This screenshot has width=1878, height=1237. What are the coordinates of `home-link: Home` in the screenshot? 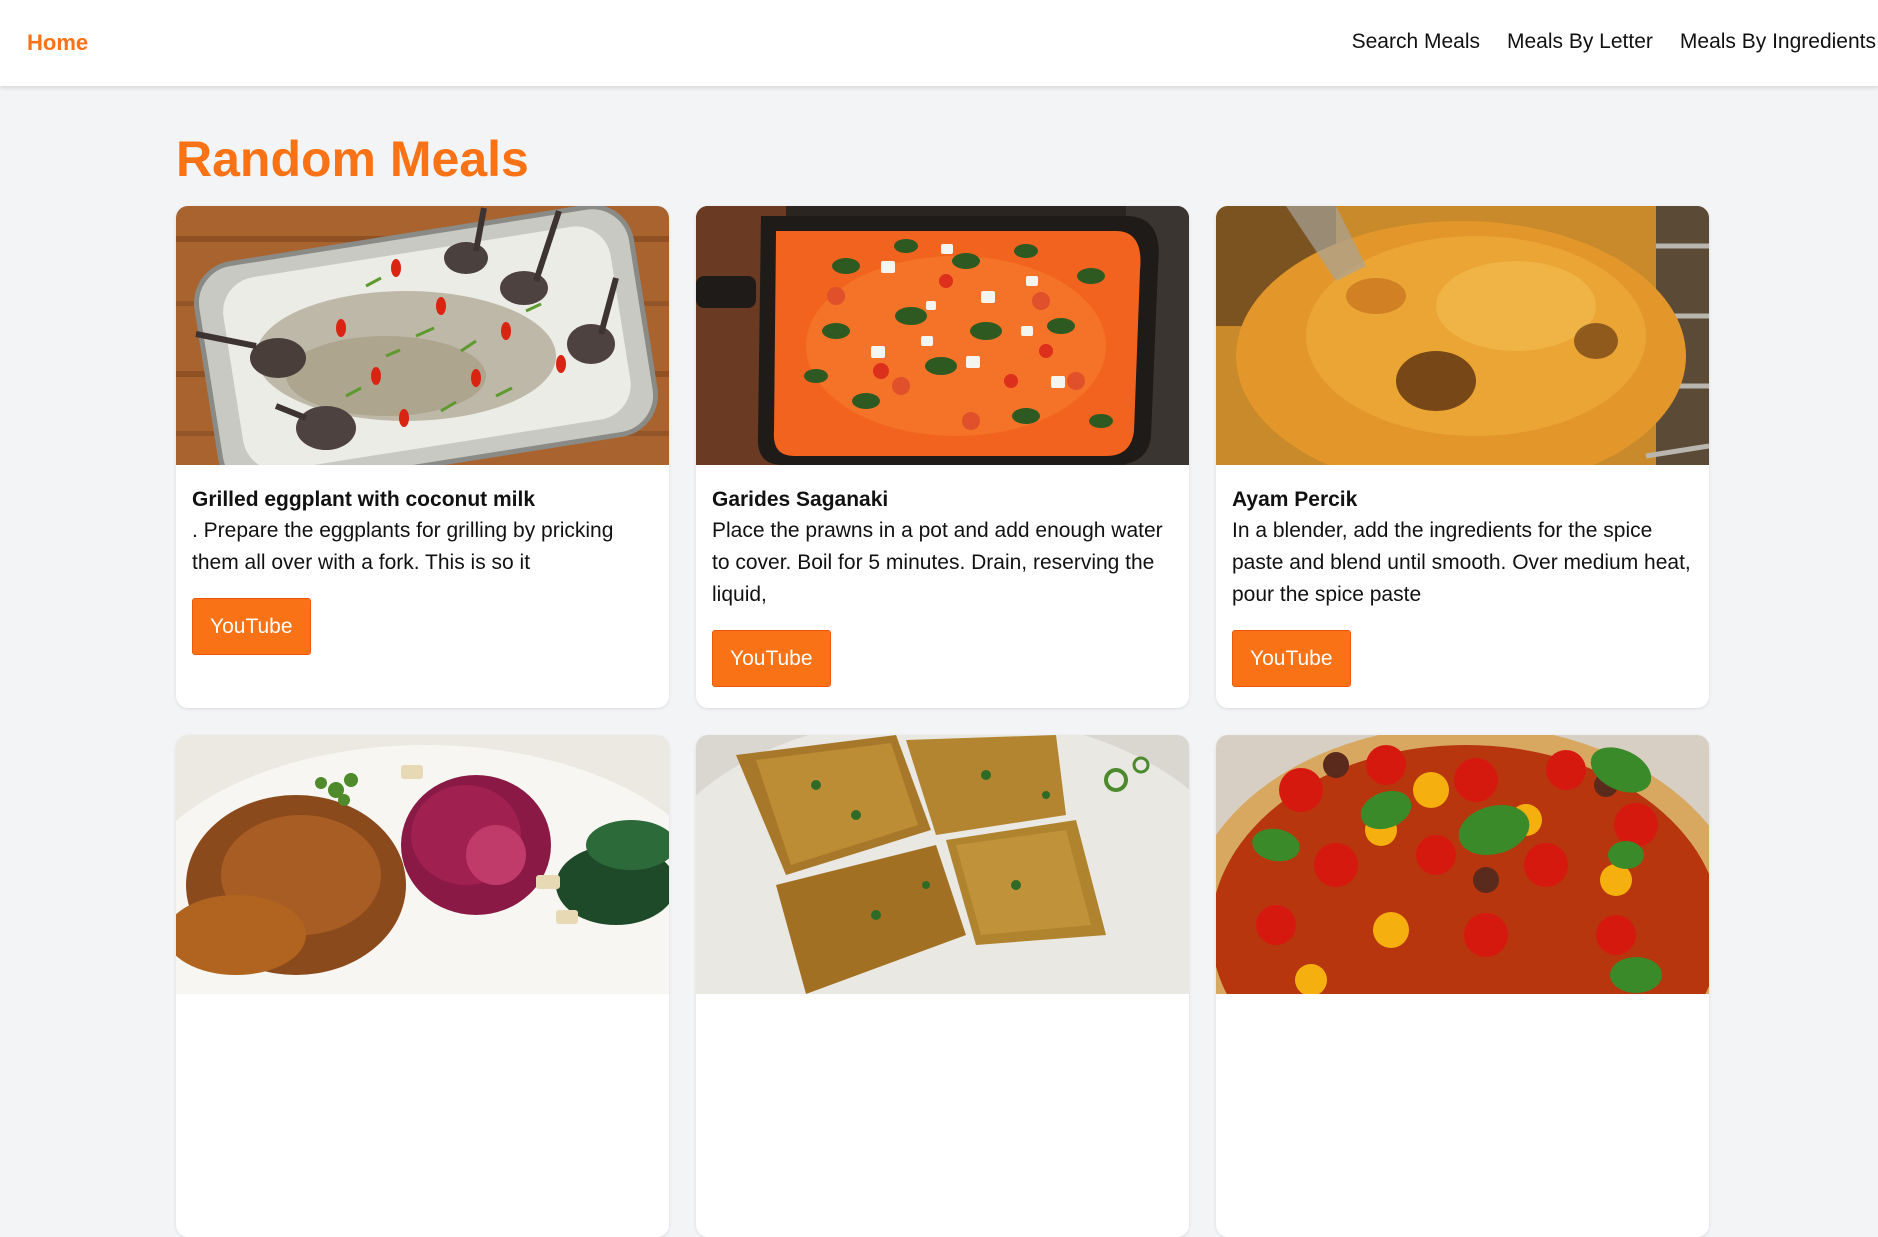 It's located at (57, 43).